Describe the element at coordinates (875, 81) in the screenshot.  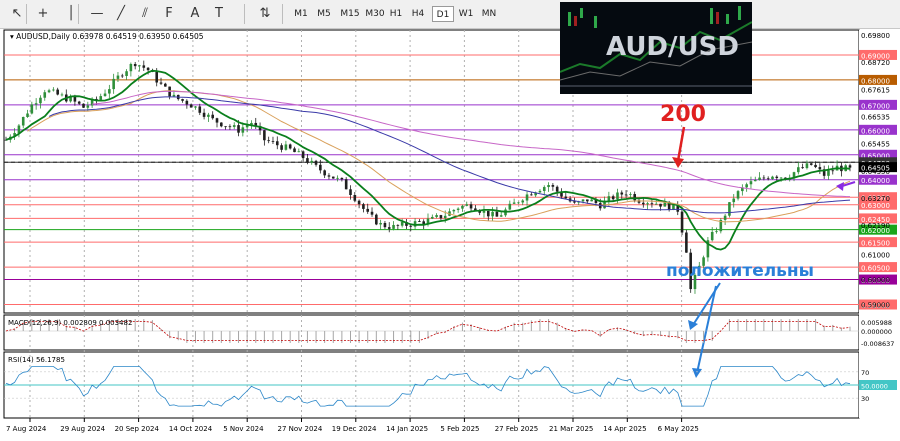
I see `level-tag-label: 0.68000` at that location.